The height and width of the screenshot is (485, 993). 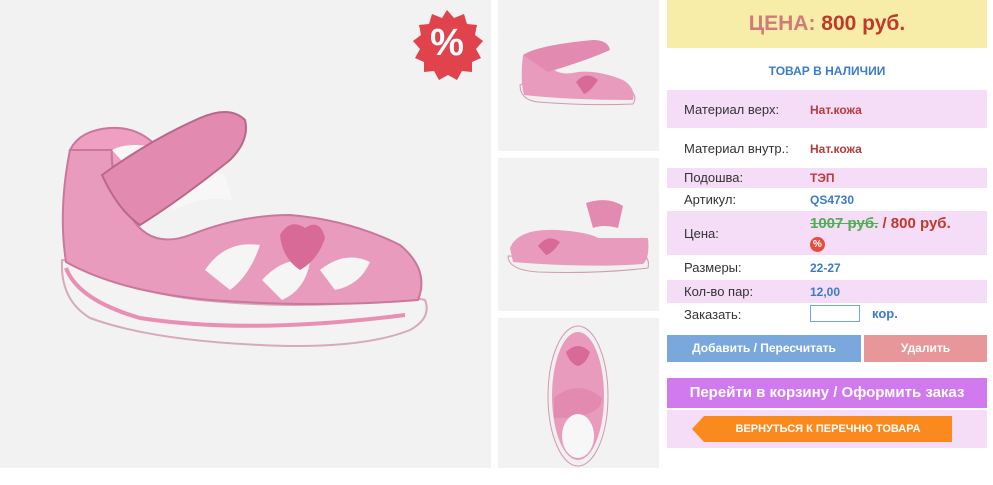 What do you see at coordinates (827, 71) in the screenshot?
I see `stock-status: ТОВАР В НАЛИЧИИ` at bounding box center [827, 71].